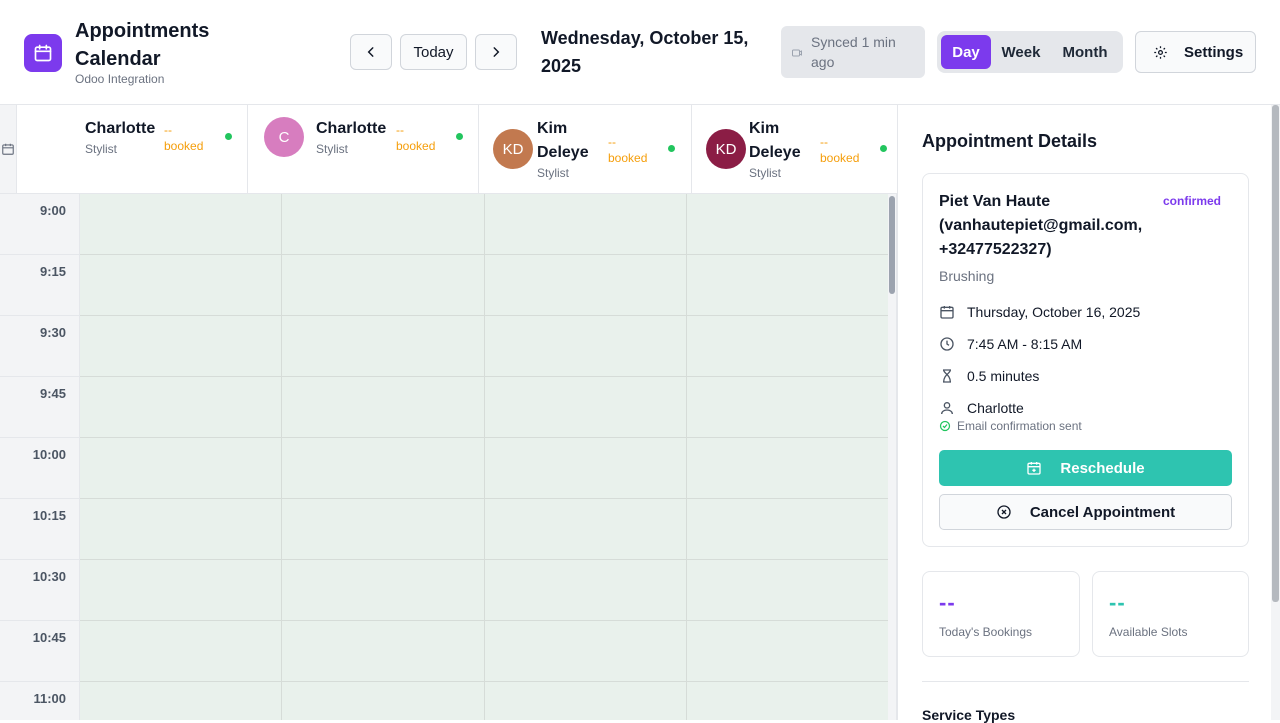 The height and width of the screenshot is (723, 1280). Describe the element at coordinates (892, 457) in the screenshot. I see `grid-scrollbar` at that location.